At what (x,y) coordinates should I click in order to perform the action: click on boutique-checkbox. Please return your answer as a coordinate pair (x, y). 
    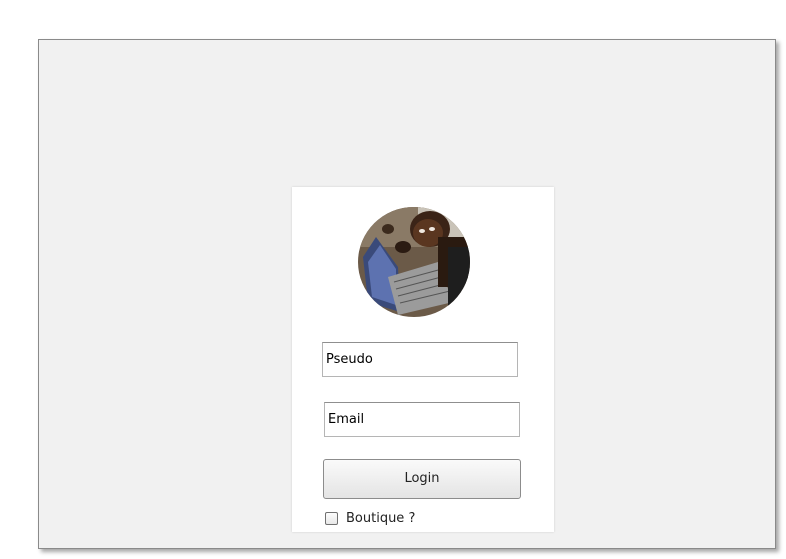
    Looking at the image, I should click on (331, 518).